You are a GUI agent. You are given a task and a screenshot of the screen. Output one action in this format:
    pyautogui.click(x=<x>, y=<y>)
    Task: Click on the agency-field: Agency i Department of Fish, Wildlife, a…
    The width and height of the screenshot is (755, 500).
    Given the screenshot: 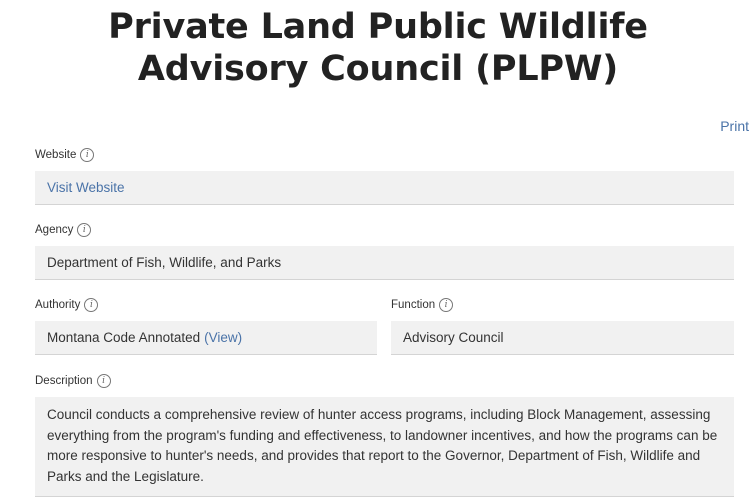 What is the action you would take?
    pyautogui.click(x=384, y=250)
    